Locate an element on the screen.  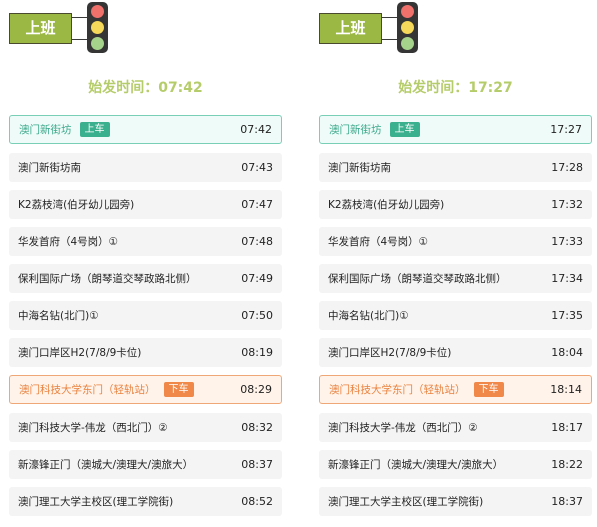
stop-row: 澳门新街坊南 07:43 is located at coordinates (145, 167).